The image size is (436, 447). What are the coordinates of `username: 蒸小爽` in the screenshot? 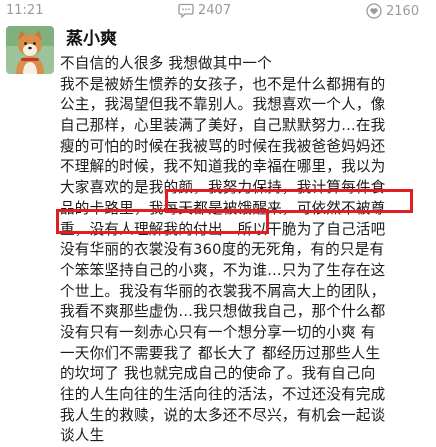 It's located at (91, 36).